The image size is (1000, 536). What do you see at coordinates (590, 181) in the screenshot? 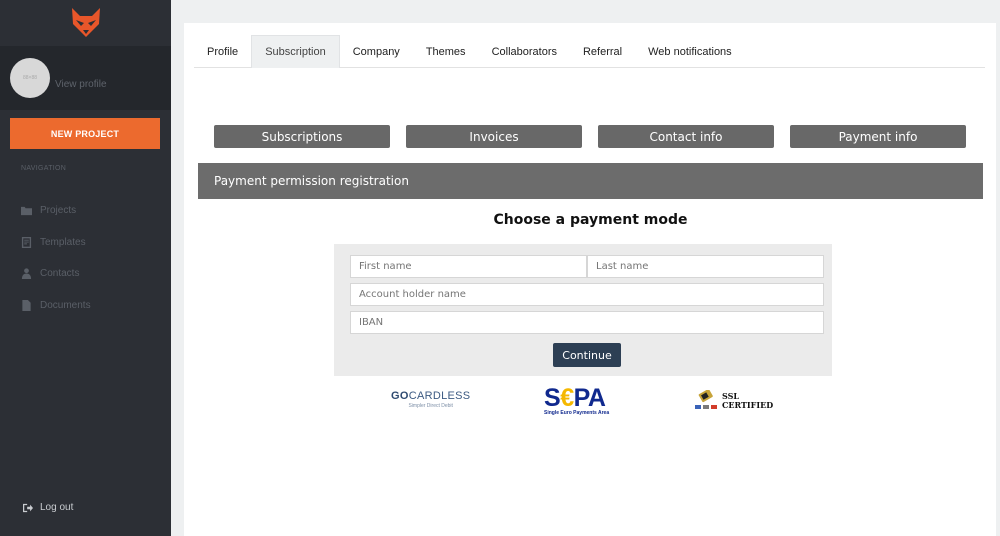
I see `section-header: Payment permission registration` at bounding box center [590, 181].